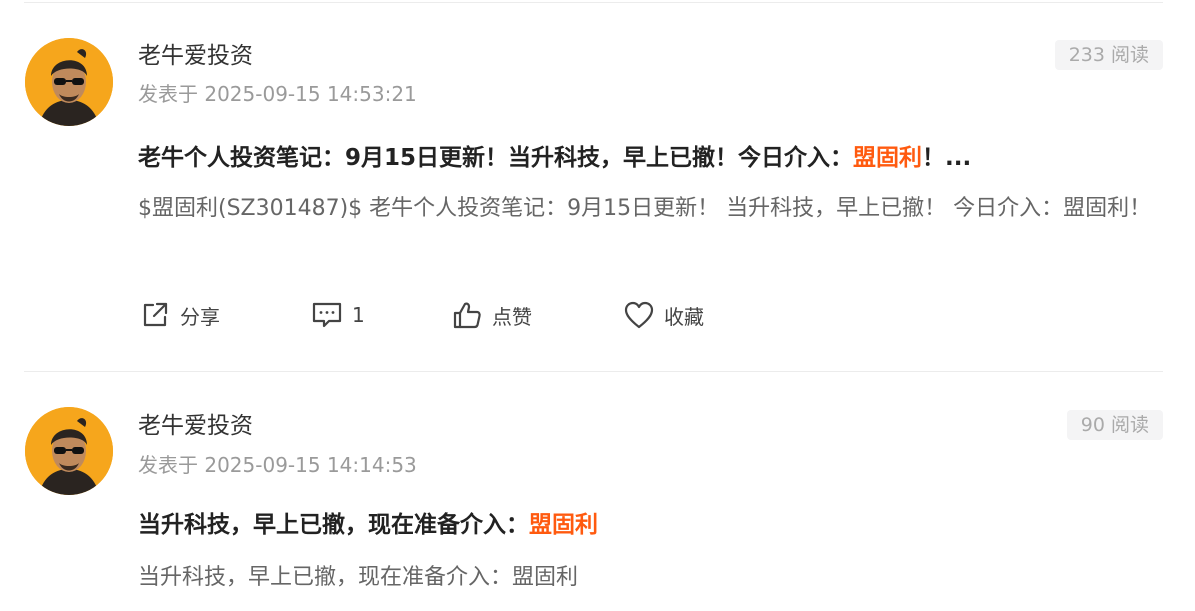 The image size is (1195, 611). What do you see at coordinates (1114, 425) in the screenshot?
I see `read-count-badge: 90 阅读` at bounding box center [1114, 425].